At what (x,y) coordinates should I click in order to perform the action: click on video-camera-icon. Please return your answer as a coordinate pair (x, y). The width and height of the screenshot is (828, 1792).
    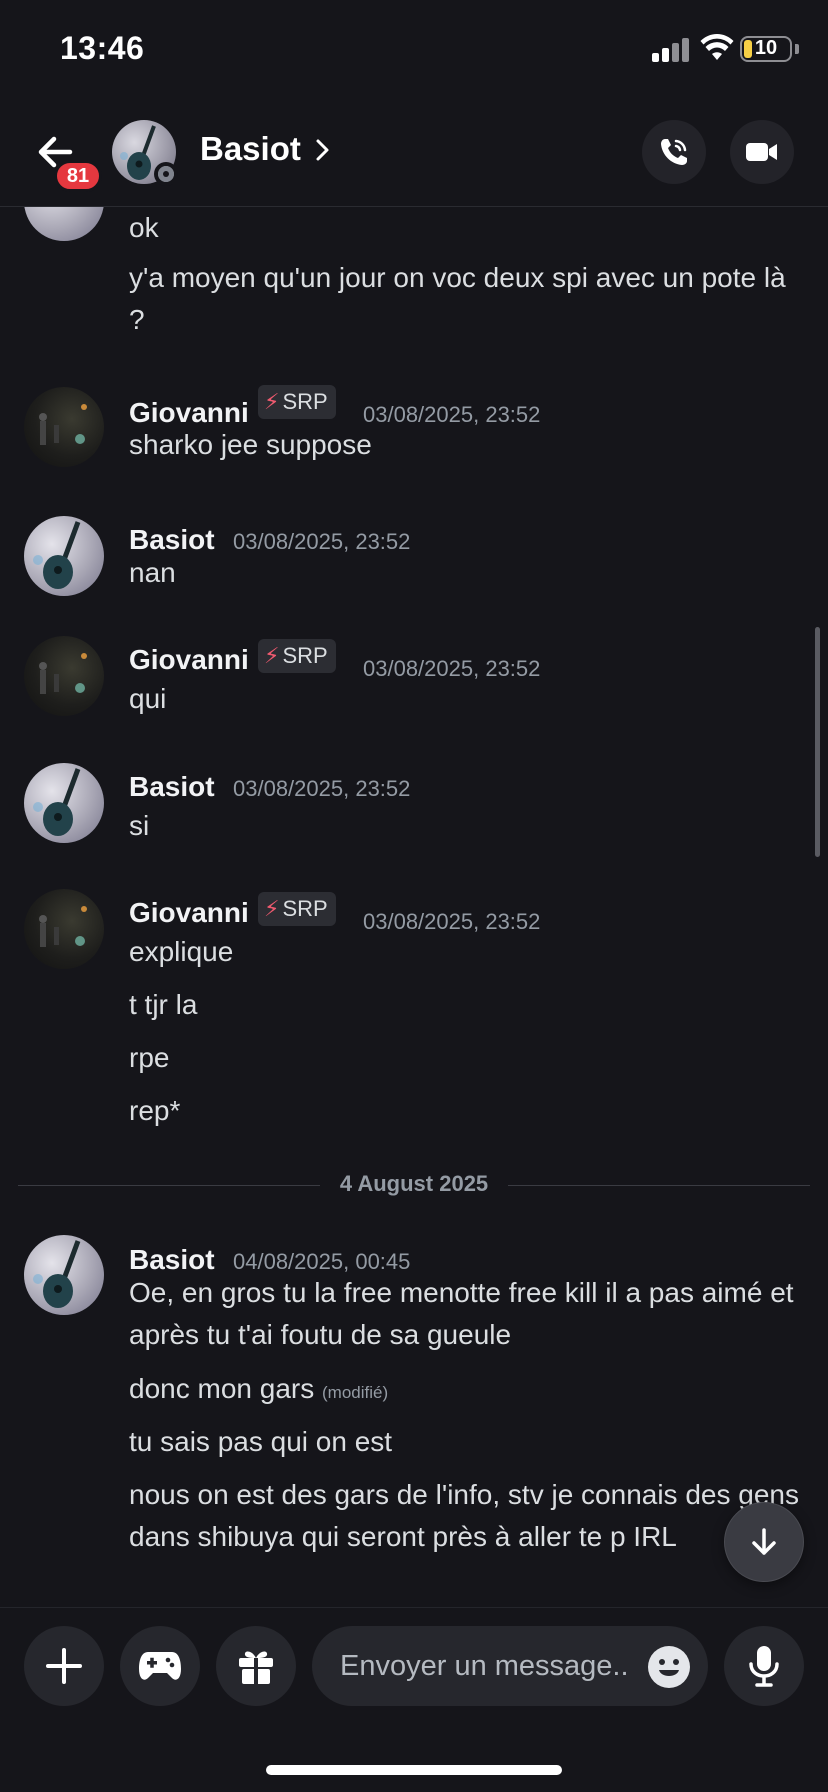
    Looking at the image, I should click on (761, 152).